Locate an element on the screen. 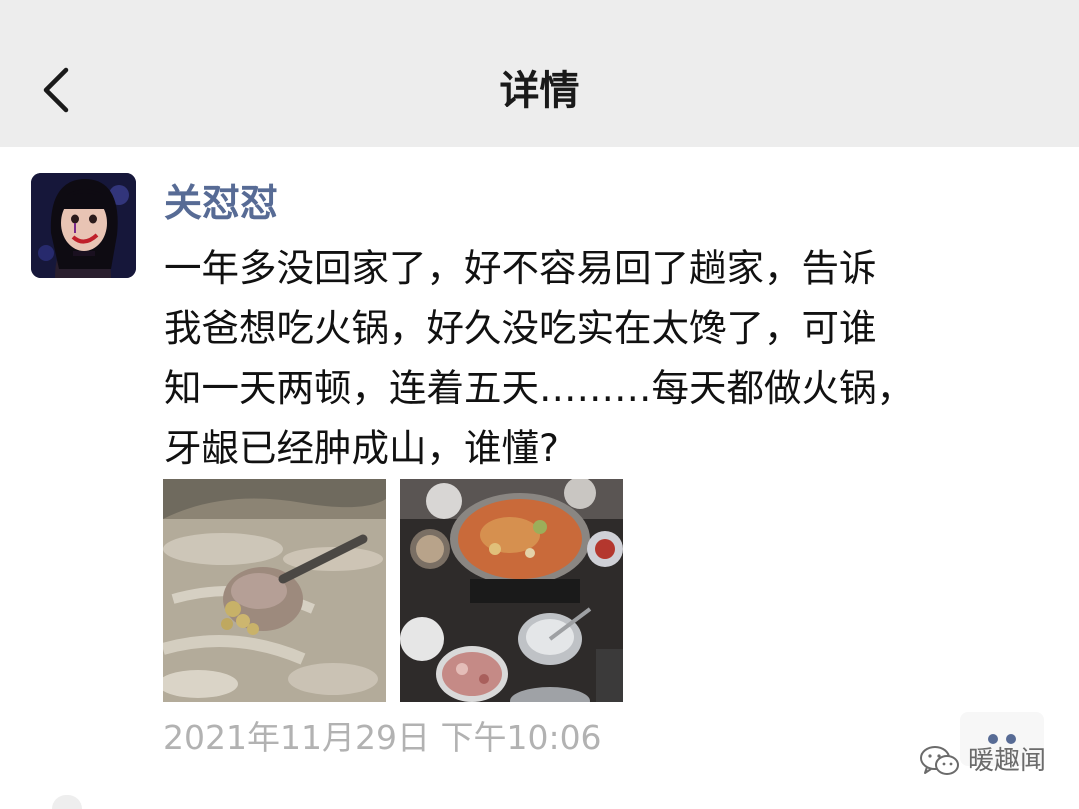  post-image-hotpot-table is located at coordinates (511, 590).